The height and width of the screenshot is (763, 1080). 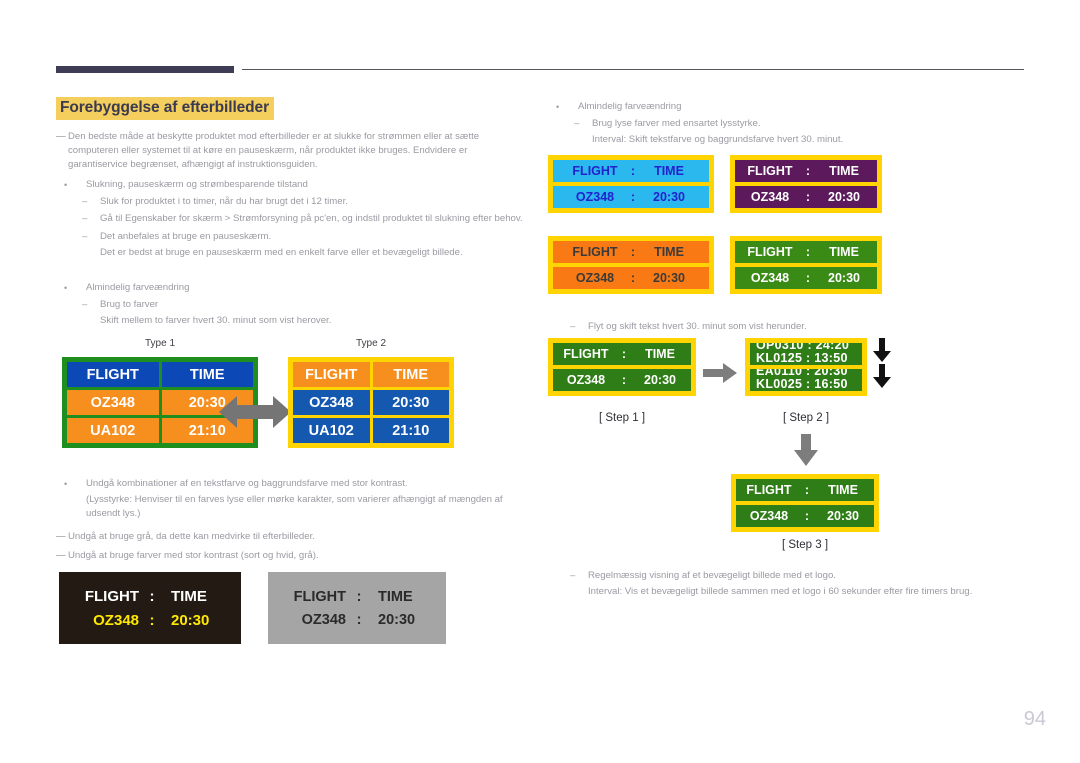 What do you see at coordinates (410, 430) in the screenshot?
I see `board-cell-time: 21:10` at bounding box center [410, 430].